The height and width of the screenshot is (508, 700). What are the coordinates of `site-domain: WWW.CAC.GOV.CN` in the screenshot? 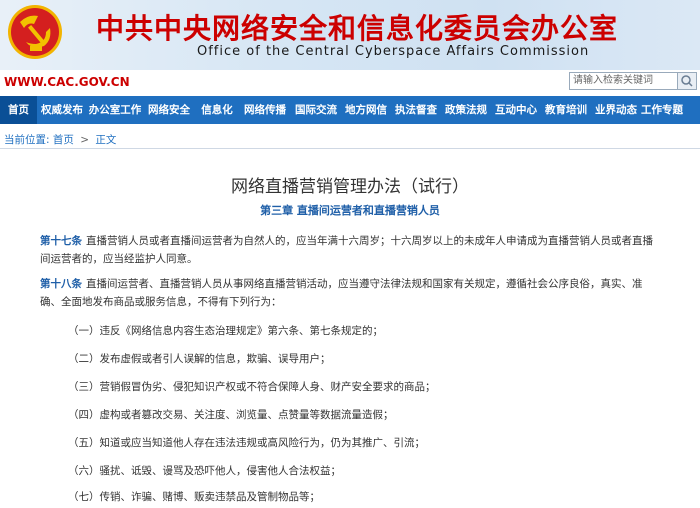 It's located at (67, 82).